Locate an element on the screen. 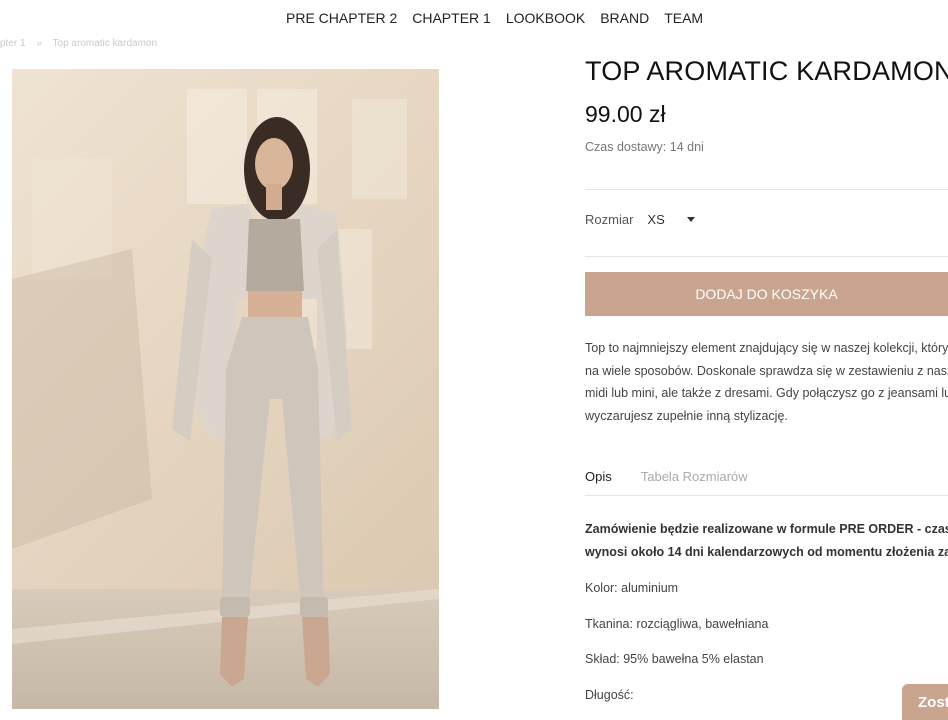 The height and width of the screenshot is (720, 948). size-row: Rozmiar XS is located at coordinates (640, 219).